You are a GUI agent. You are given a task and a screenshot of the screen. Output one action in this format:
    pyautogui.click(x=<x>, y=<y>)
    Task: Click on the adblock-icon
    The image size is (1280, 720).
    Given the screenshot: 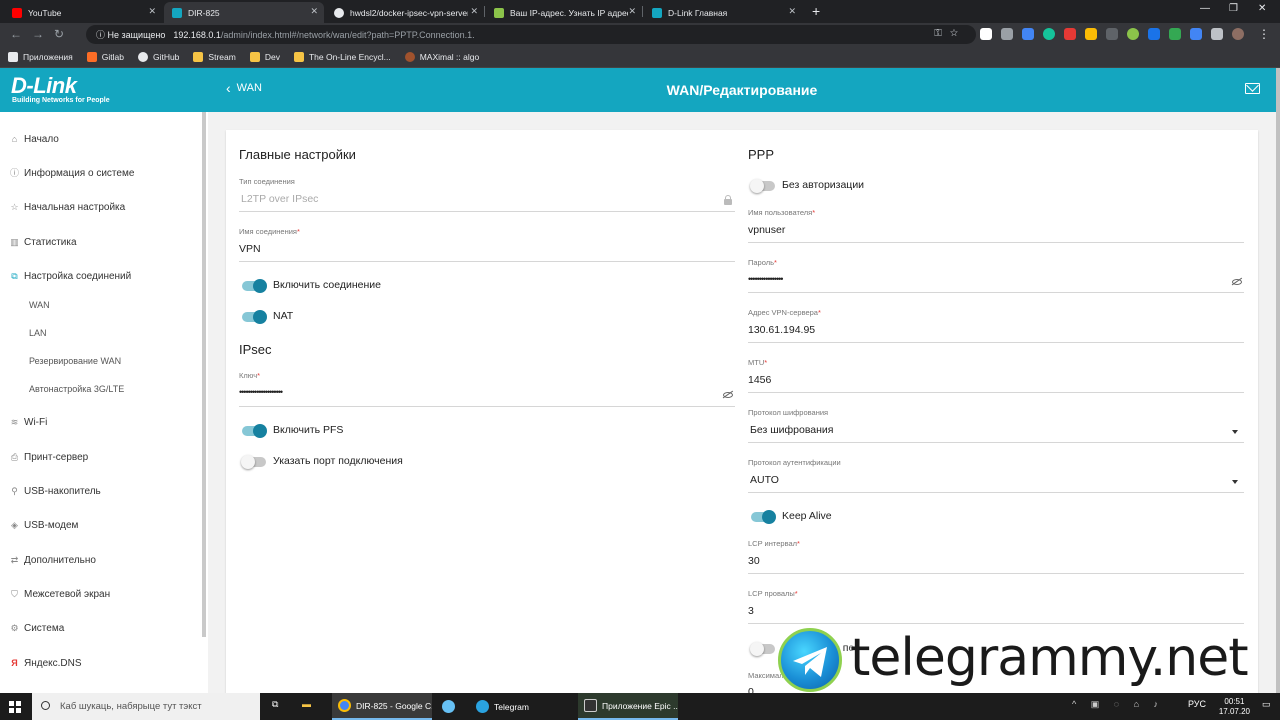 What is the action you would take?
    pyautogui.click(x=1070, y=34)
    